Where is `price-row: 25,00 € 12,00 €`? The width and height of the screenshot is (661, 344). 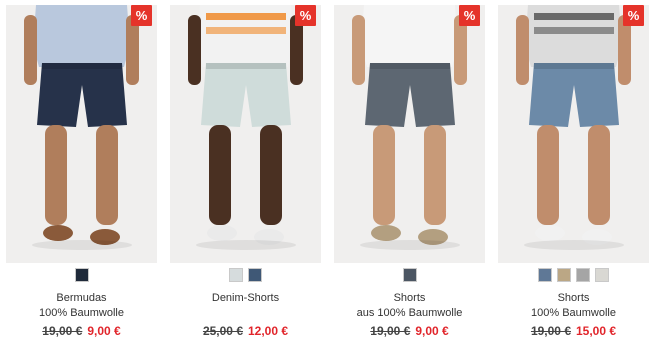
price-row: 25,00 € 12,00 € is located at coordinates (245, 331).